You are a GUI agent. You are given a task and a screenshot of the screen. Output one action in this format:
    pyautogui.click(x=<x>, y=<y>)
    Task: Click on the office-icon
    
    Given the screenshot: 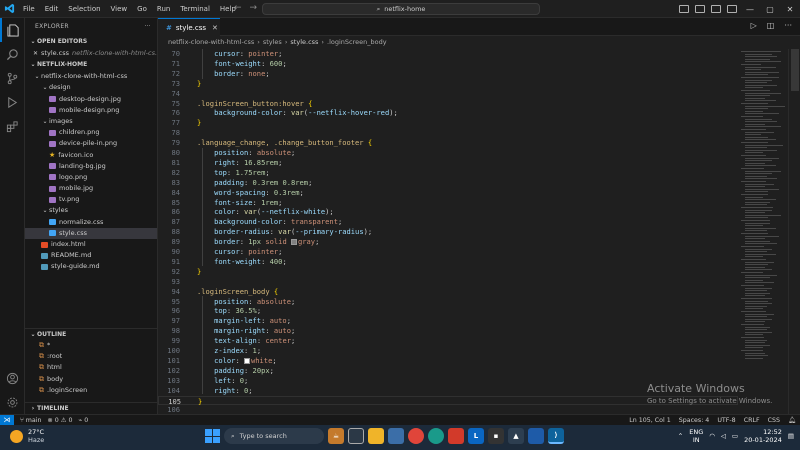 What is the action you would take?
    pyautogui.click(x=456, y=436)
    